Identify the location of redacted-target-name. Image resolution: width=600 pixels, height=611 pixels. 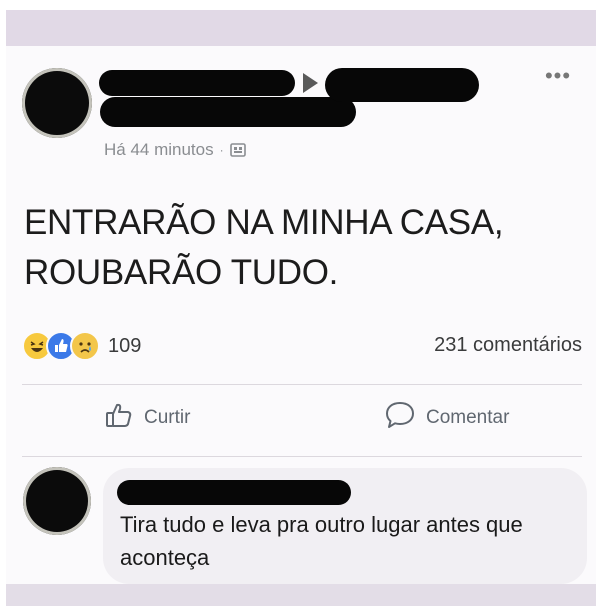
(402, 85).